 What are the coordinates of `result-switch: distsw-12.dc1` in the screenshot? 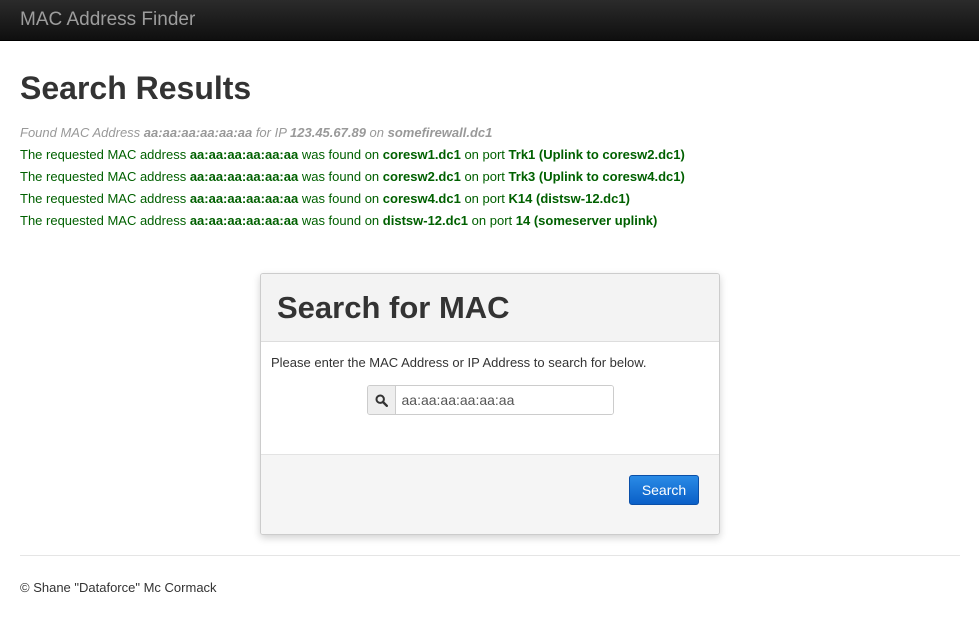 It's located at (425, 220).